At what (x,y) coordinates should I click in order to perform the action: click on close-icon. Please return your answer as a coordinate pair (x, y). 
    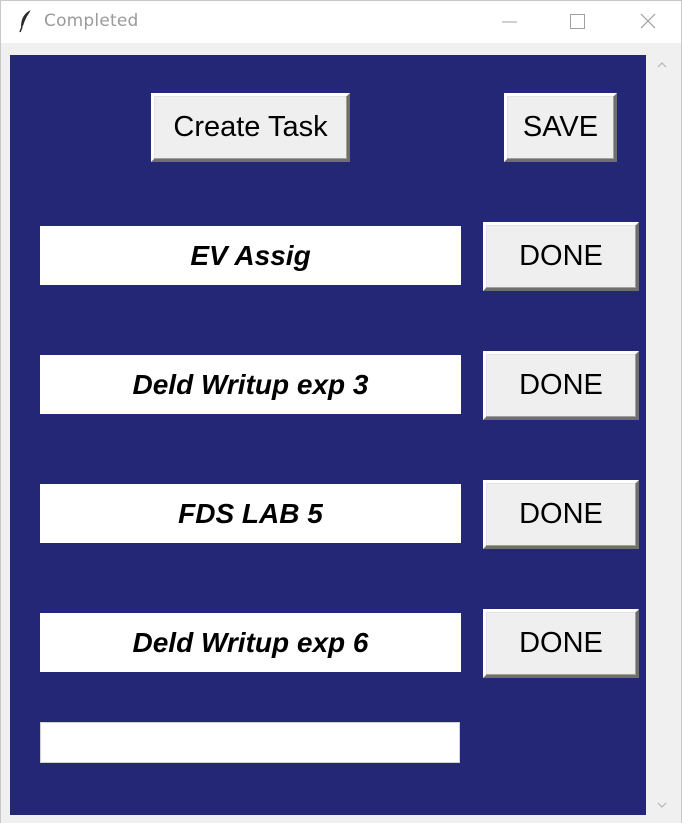
    Looking at the image, I should click on (648, 21).